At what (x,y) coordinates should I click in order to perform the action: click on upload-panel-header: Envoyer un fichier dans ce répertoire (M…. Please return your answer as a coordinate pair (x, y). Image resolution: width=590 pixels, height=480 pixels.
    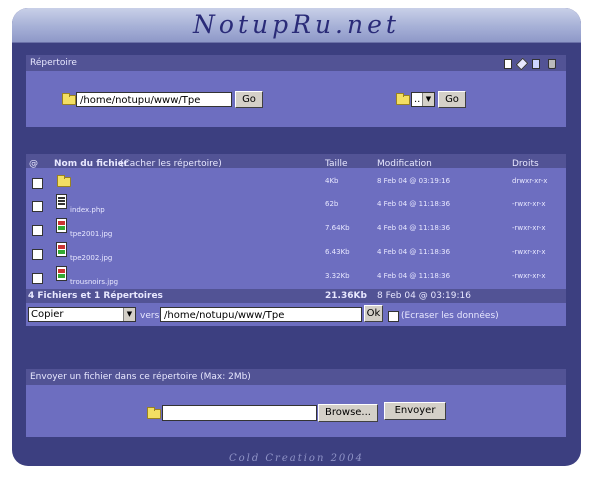
    Looking at the image, I should click on (296, 377).